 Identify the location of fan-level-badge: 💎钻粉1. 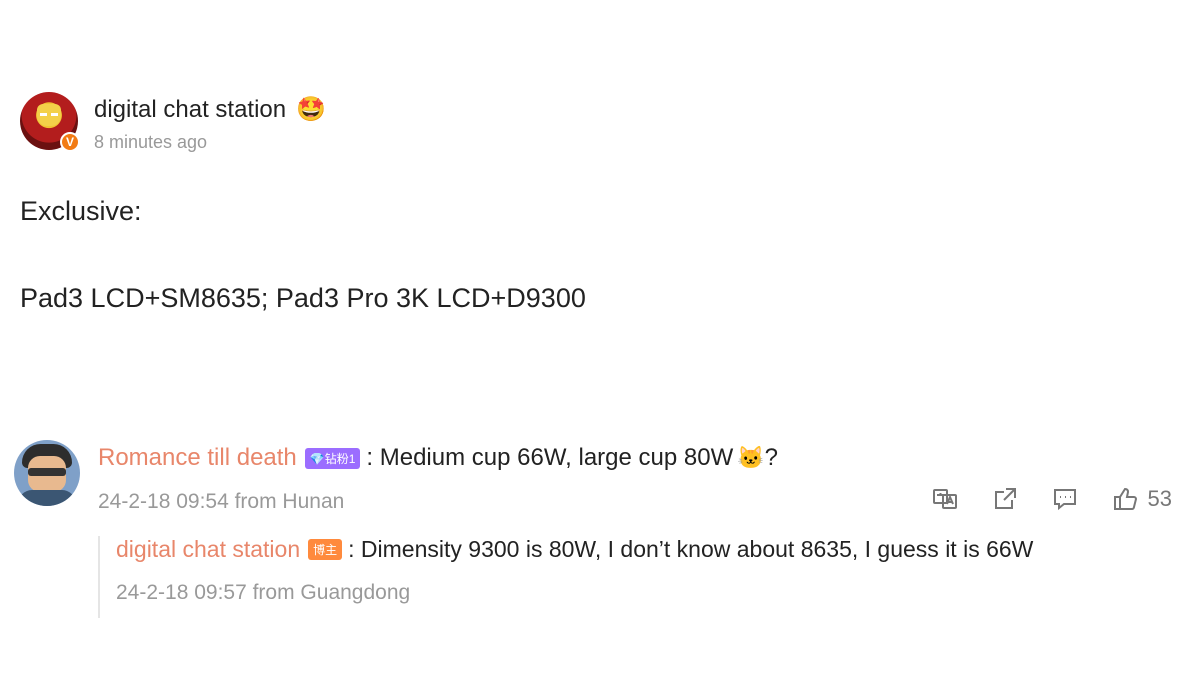
(332, 458).